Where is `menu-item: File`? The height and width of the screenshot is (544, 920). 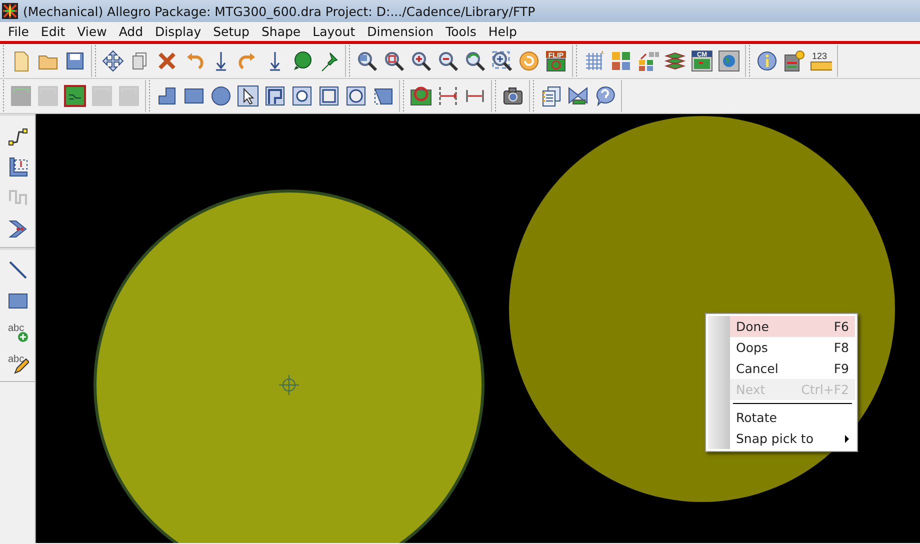 menu-item: File is located at coordinates (18, 31).